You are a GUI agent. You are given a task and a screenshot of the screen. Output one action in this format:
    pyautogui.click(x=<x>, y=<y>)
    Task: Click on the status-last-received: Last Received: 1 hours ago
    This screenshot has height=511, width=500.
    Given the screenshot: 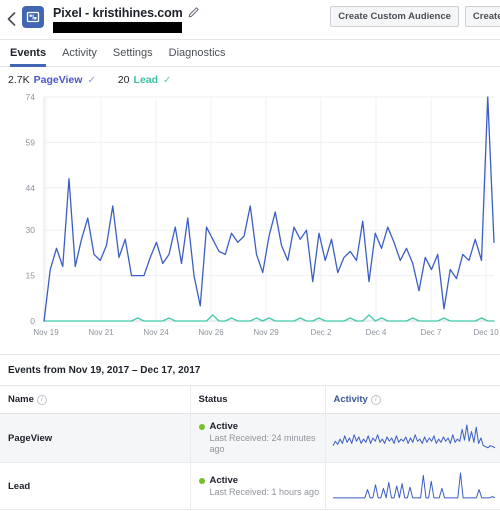 What is the action you would take?
    pyautogui.click(x=264, y=491)
    